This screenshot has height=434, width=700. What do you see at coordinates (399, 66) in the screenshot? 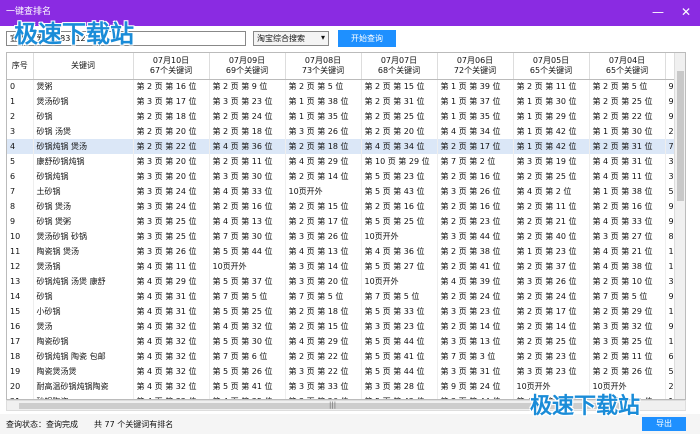
I see `column-header: 07月07日 68个关键词` at bounding box center [399, 66].